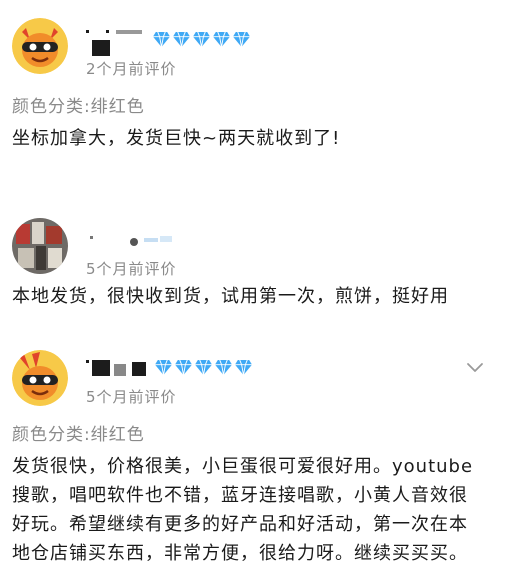 The image size is (508, 569). Describe the element at coordinates (475, 367) in the screenshot. I see `chevron-down-icon` at that location.